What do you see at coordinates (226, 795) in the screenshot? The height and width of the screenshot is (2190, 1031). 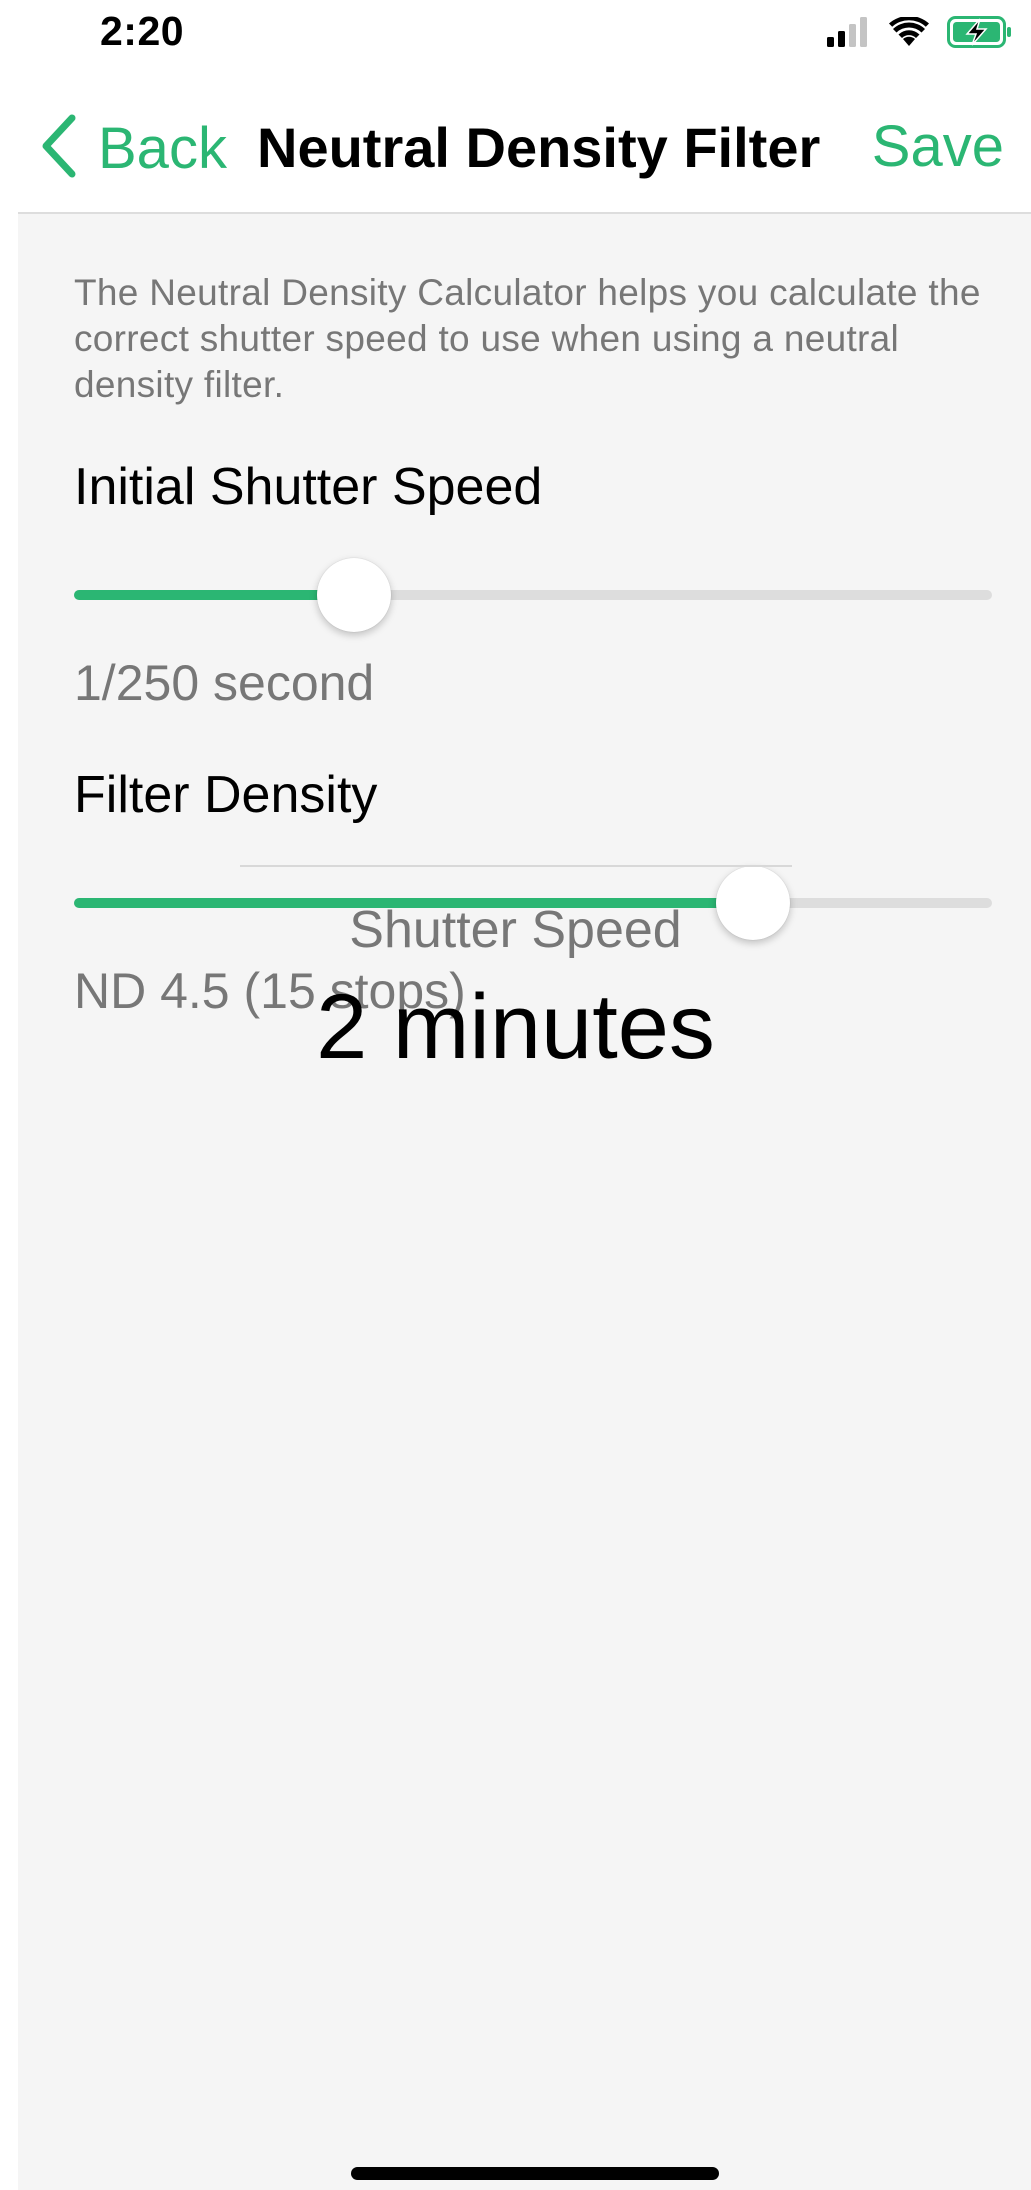 I see `filter-density-label: Filter Density` at bounding box center [226, 795].